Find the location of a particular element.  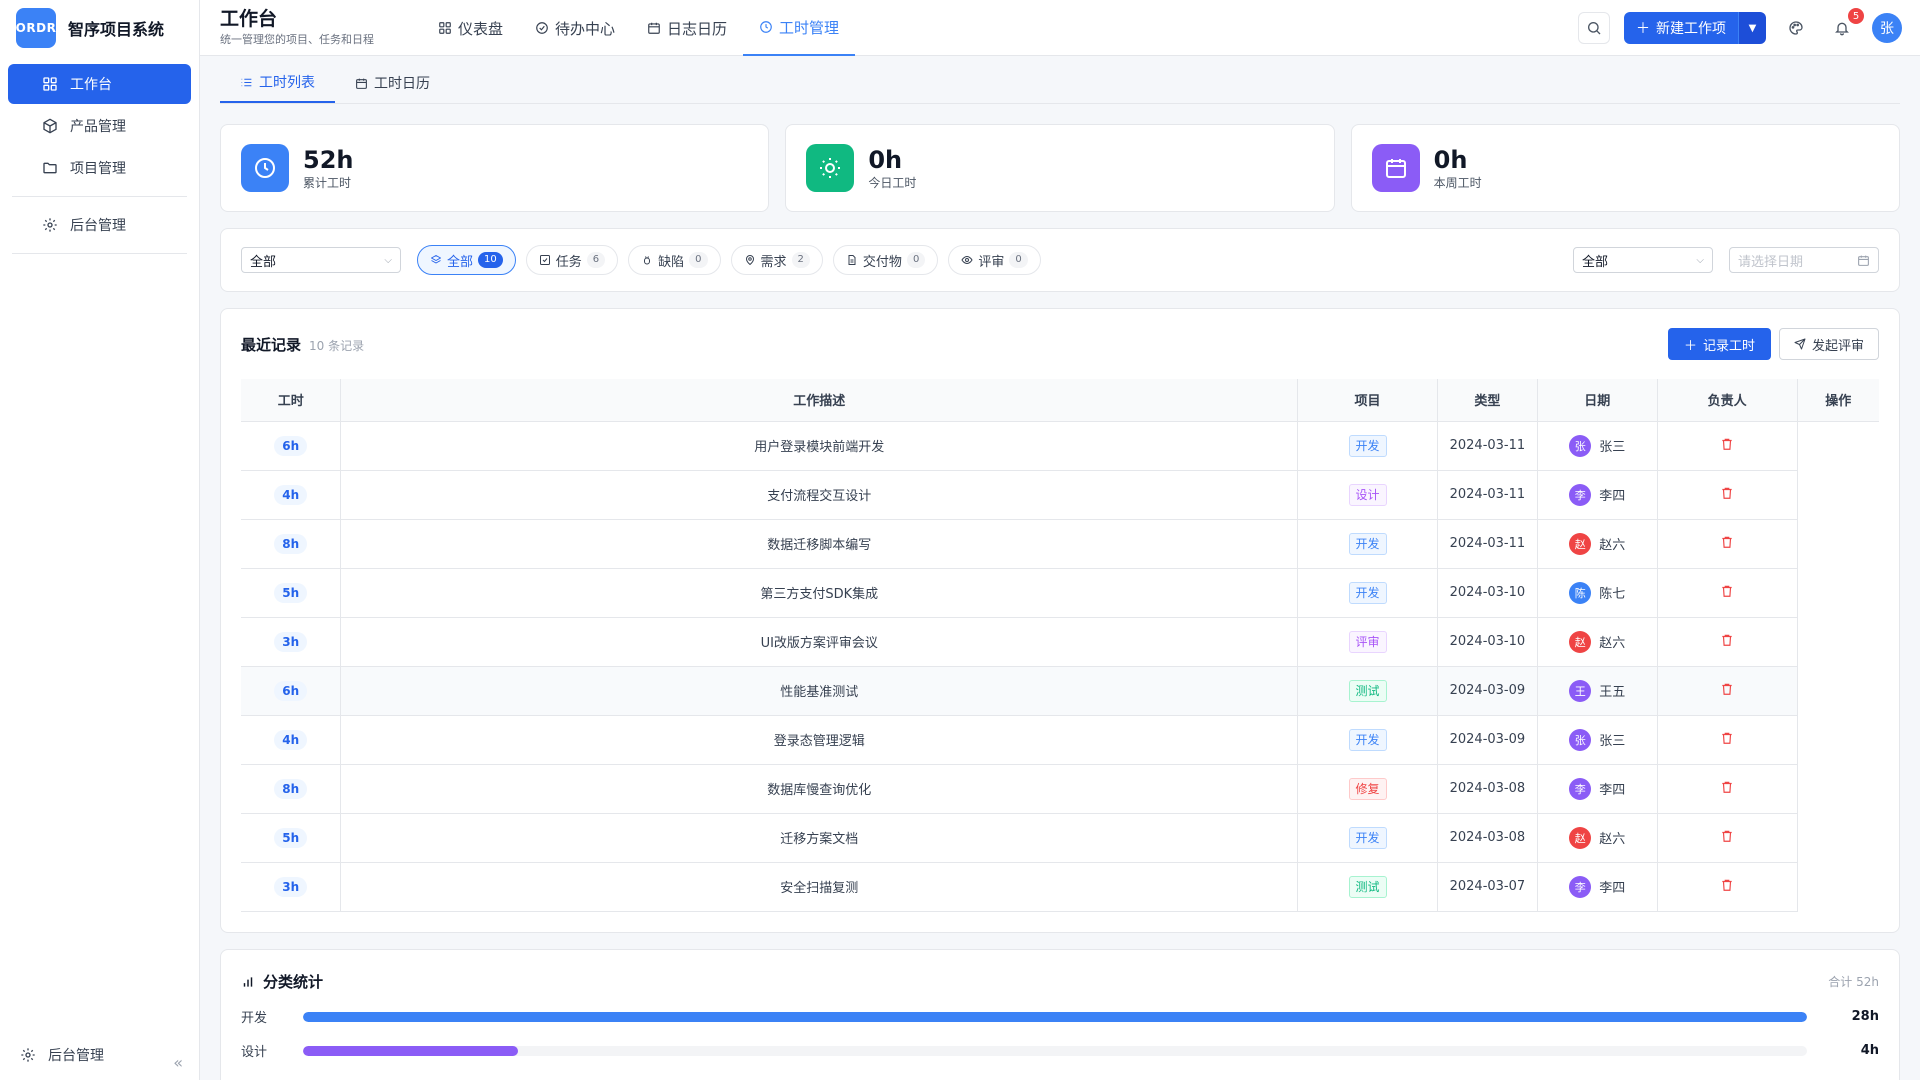

plus-icon: ＋ is located at coordinates (1690, 346).